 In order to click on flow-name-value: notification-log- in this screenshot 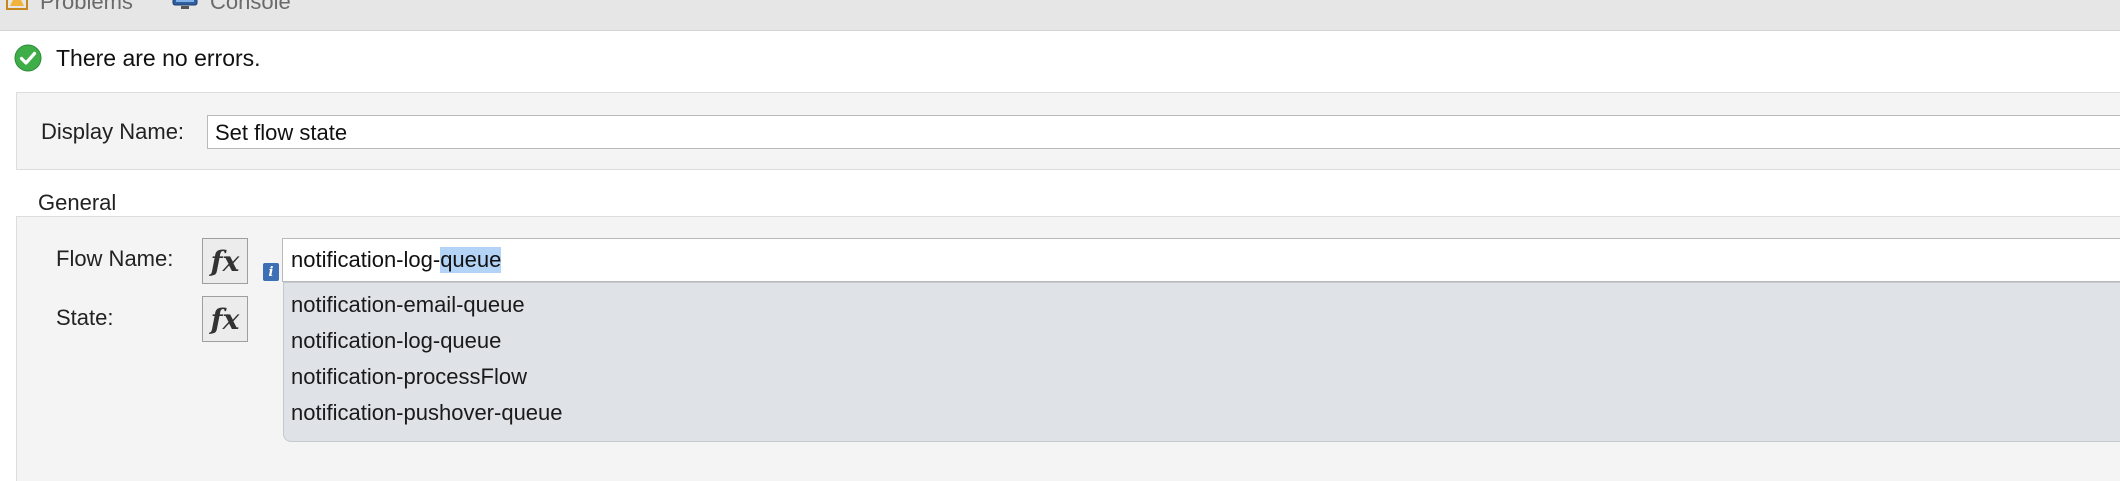, I will do `click(366, 259)`.